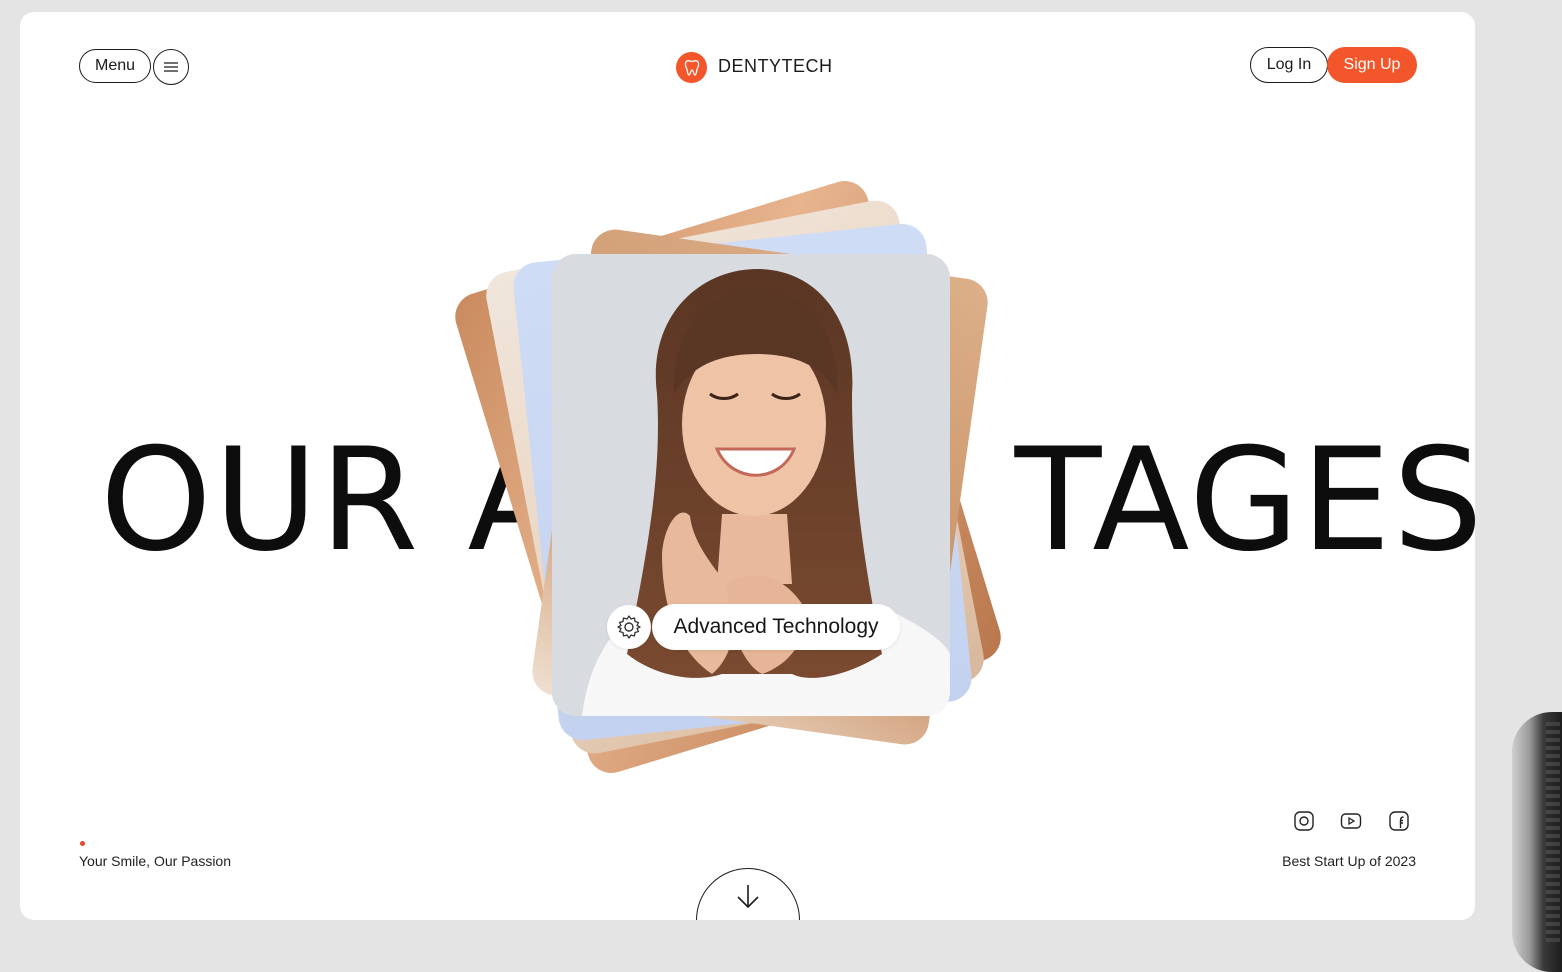 The height and width of the screenshot is (972, 1562). I want to click on technology-tag: Advanced Technology, so click(776, 627).